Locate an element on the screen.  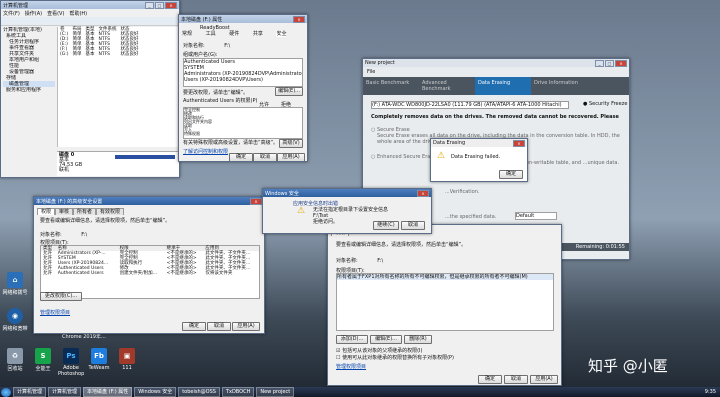
partition-bar is located at coordinates (145, 157).